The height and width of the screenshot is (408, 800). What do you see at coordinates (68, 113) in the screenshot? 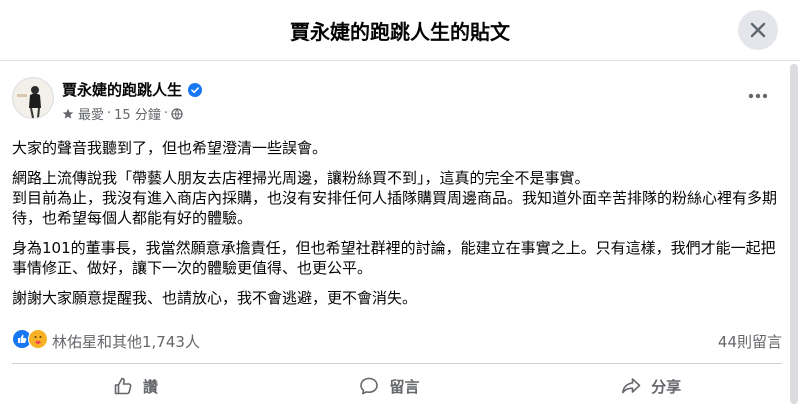
I see `star-icon` at bounding box center [68, 113].